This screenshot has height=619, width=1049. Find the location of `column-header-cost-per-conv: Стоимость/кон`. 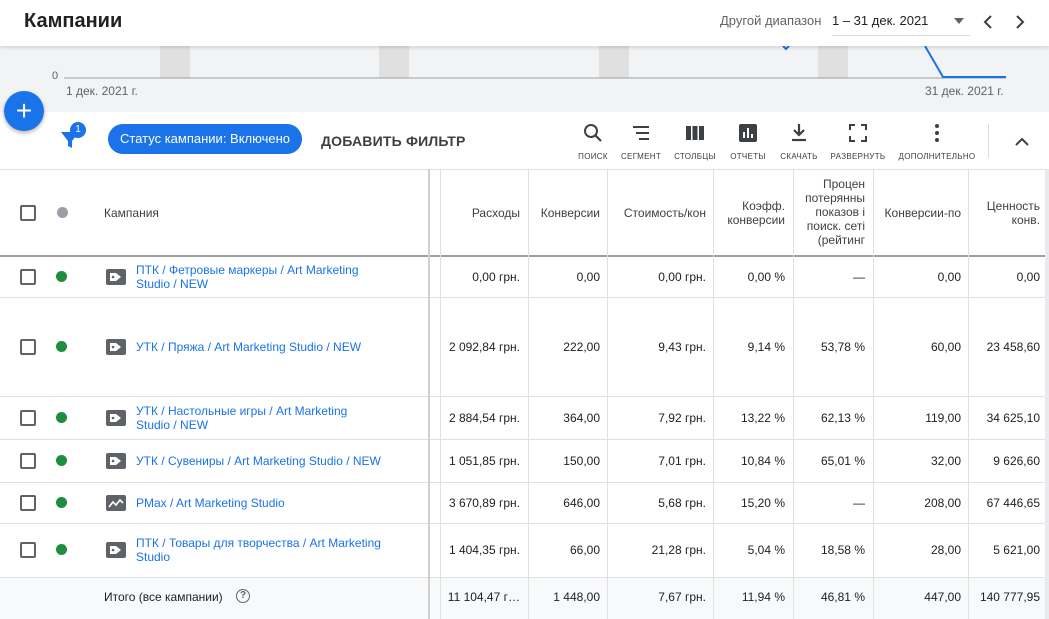

column-header-cost-per-conv: Стоимость/кон is located at coordinates (656, 213).